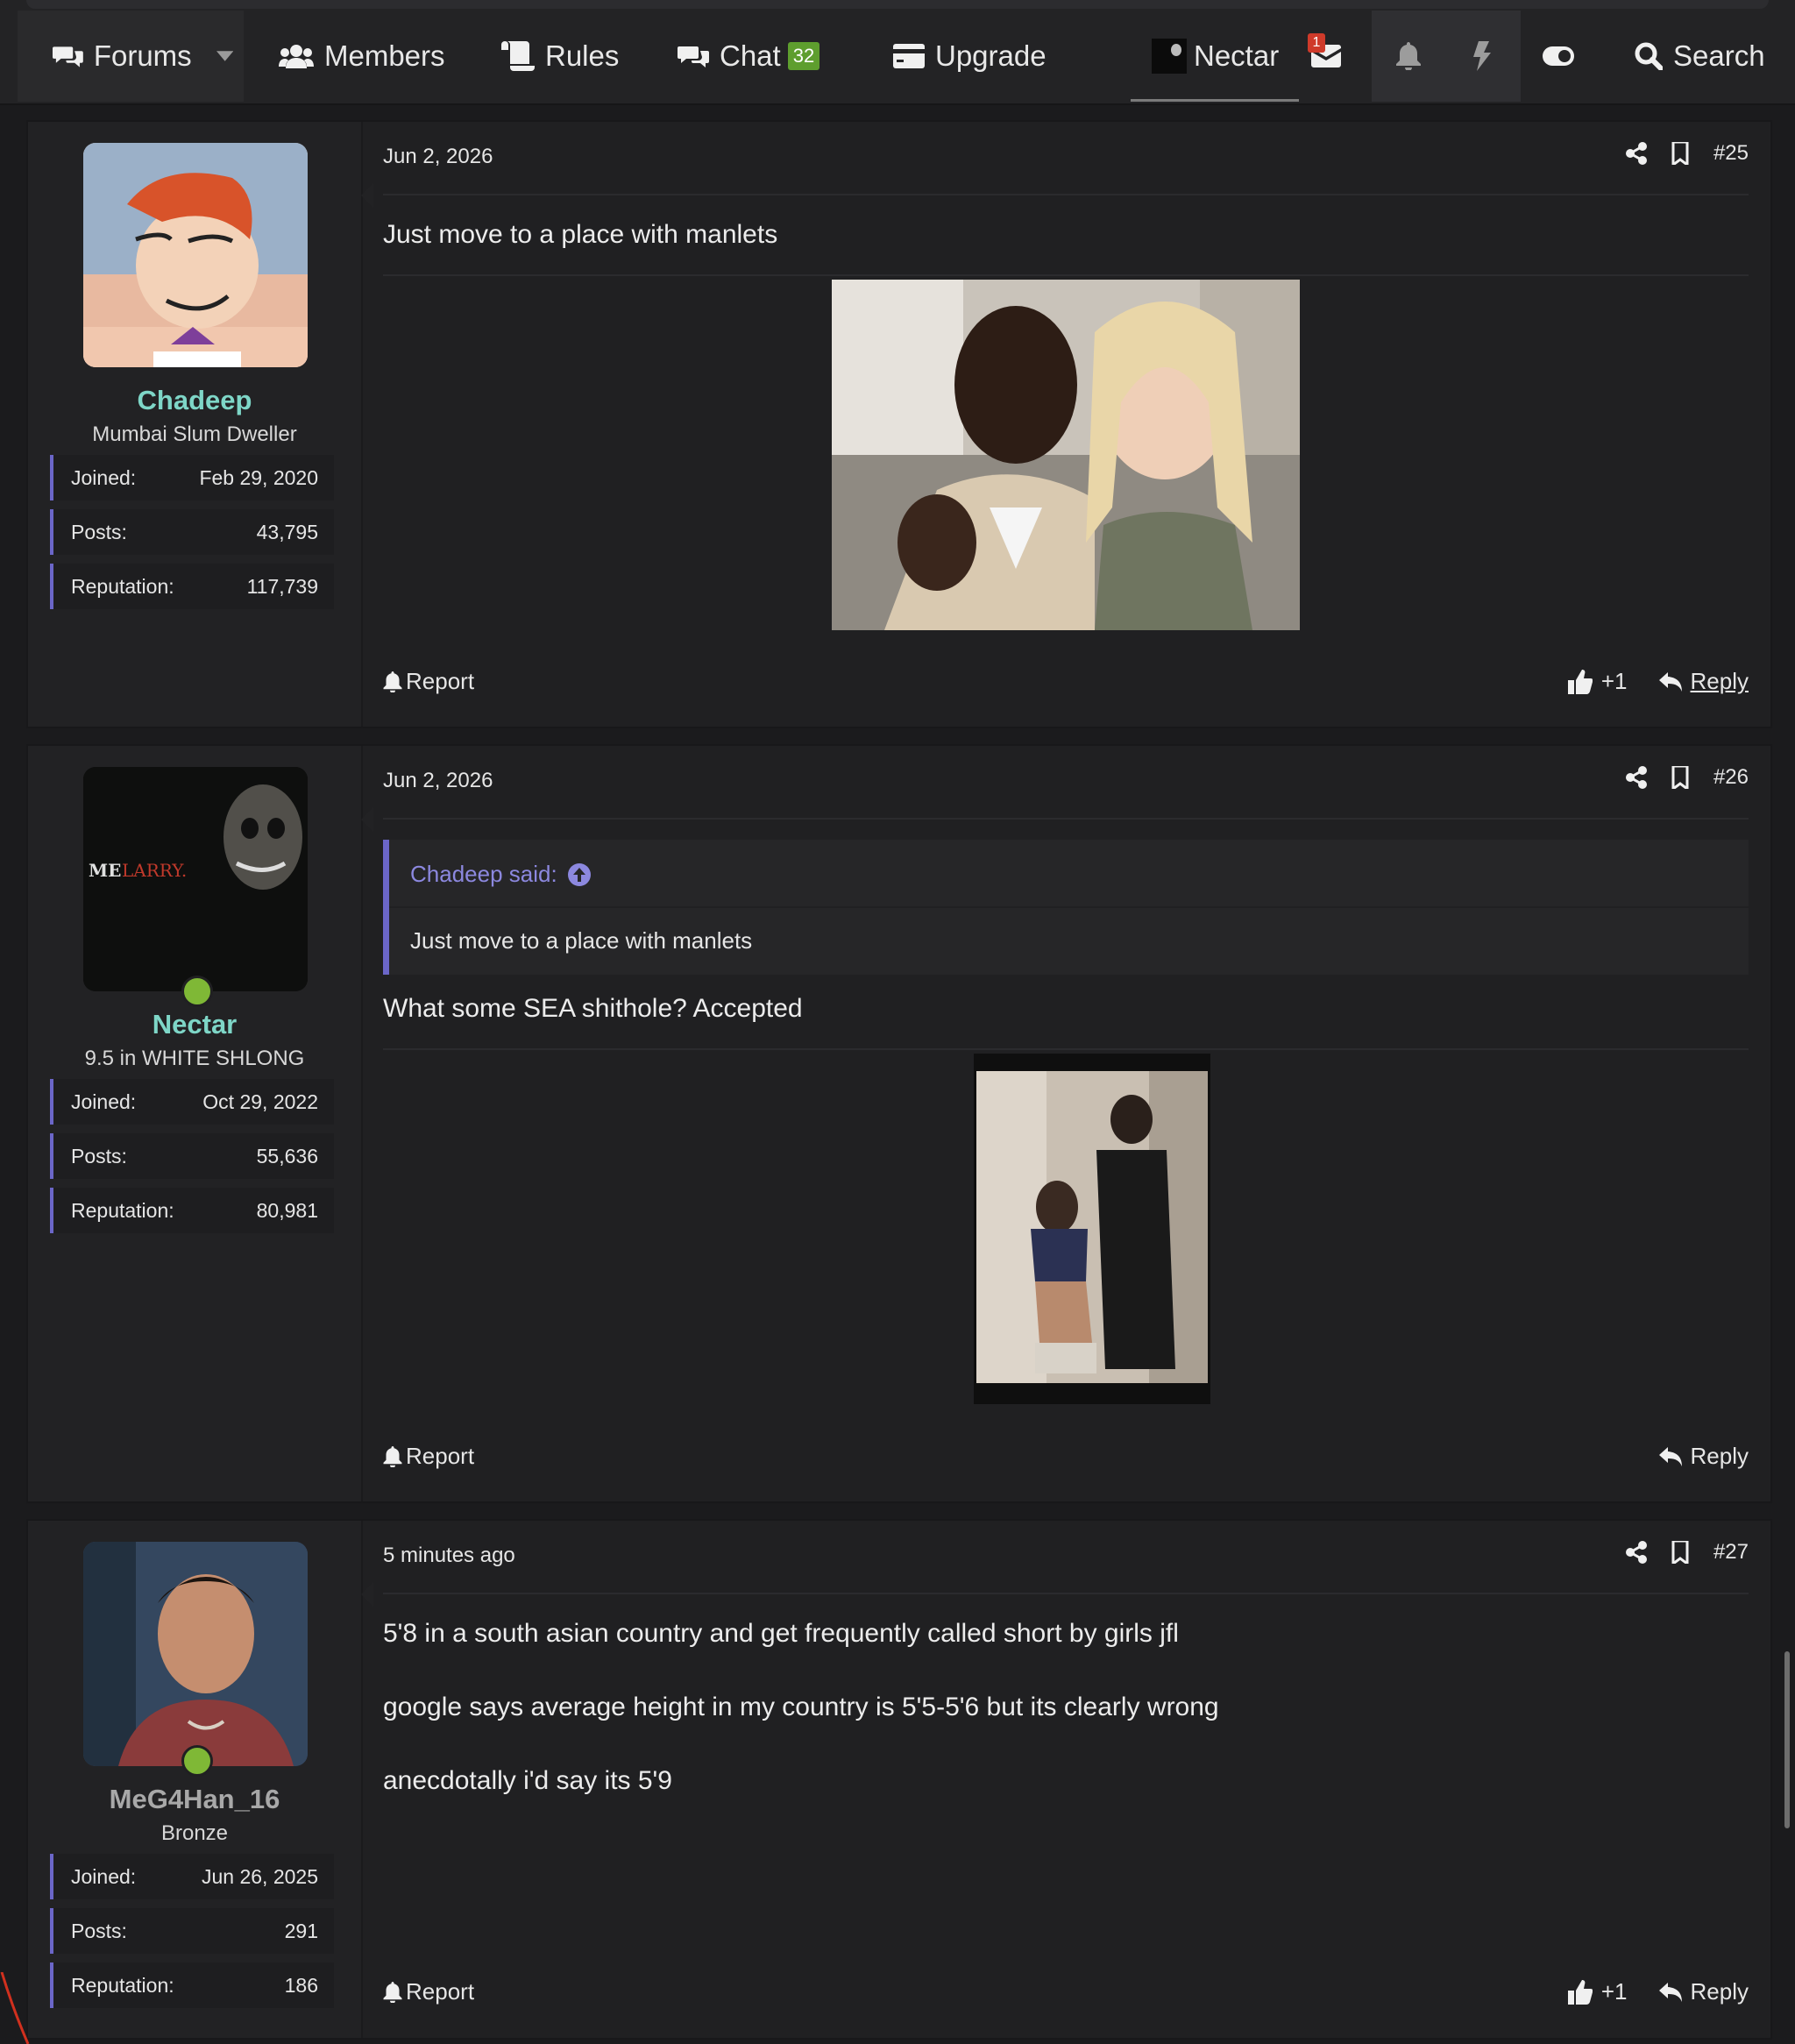 The height and width of the screenshot is (2044, 1795). What do you see at coordinates (1066, 158) in the screenshot?
I see `message-header: Jun 2, 2026 #25` at bounding box center [1066, 158].